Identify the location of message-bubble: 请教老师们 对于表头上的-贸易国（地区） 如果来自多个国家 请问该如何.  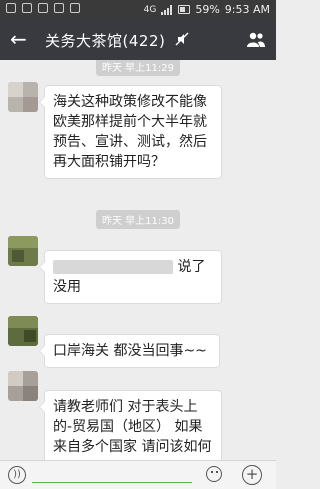
(130, 425).